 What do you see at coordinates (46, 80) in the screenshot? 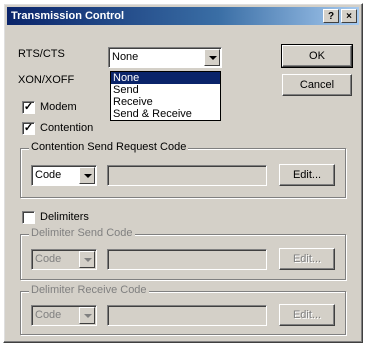
I see `xon-xoff-label: XON/XOFF` at bounding box center [46, 80].